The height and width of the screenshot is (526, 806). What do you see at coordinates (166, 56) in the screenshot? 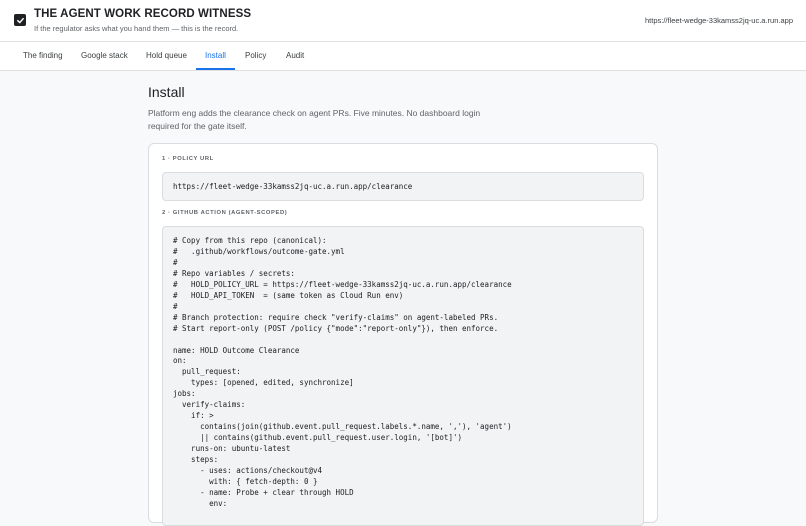
I see `tab-hold-queue: Hold queue` at bounding box center [166, 56].